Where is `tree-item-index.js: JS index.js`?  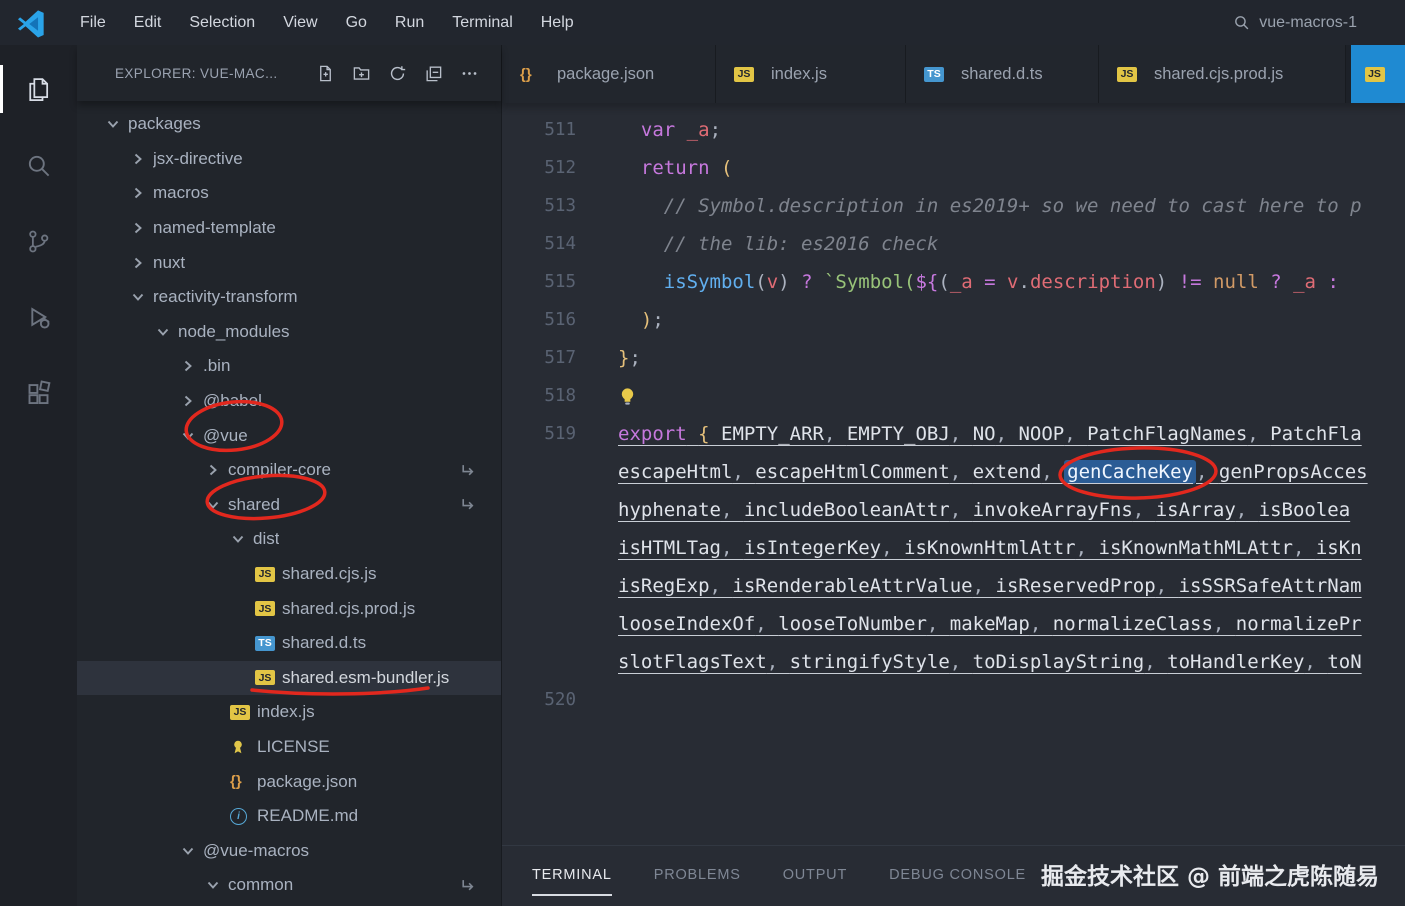
tree-item-index.js: JS index.js is located at coordinates (289, 712).